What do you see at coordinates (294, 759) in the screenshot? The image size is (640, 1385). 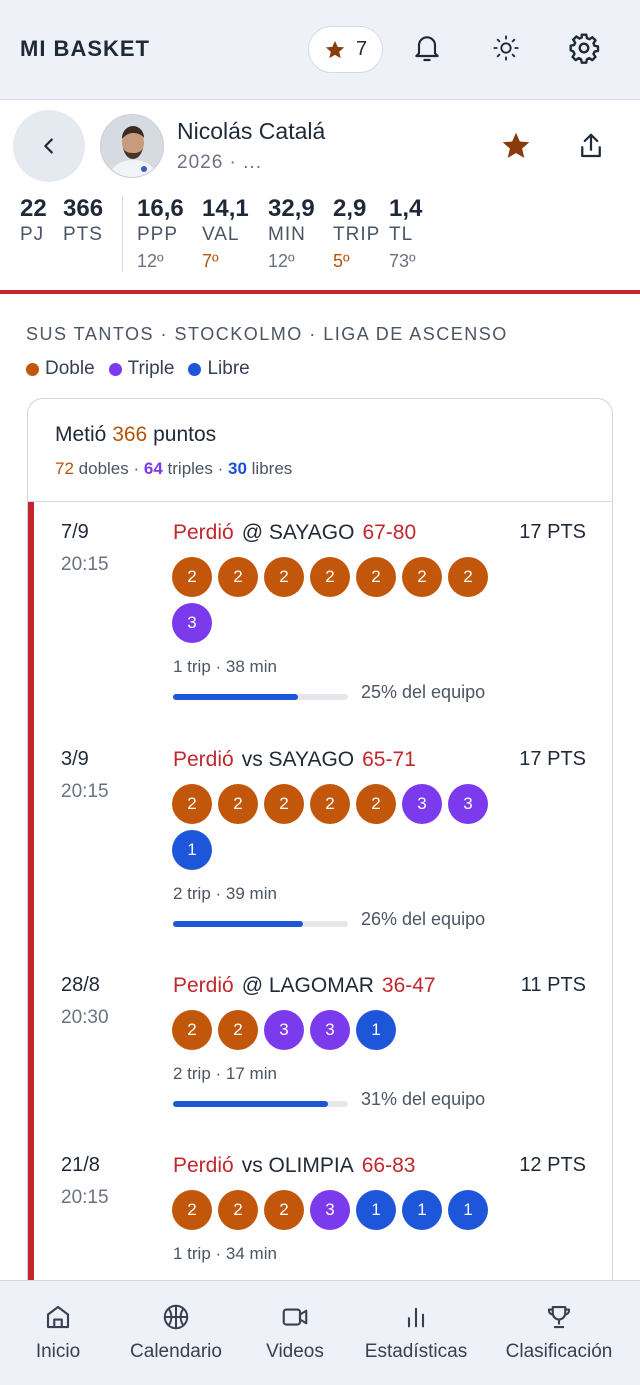 I see `game-result: Perdió vs SAYAGO 65-71` at bounding box center [294, 759].